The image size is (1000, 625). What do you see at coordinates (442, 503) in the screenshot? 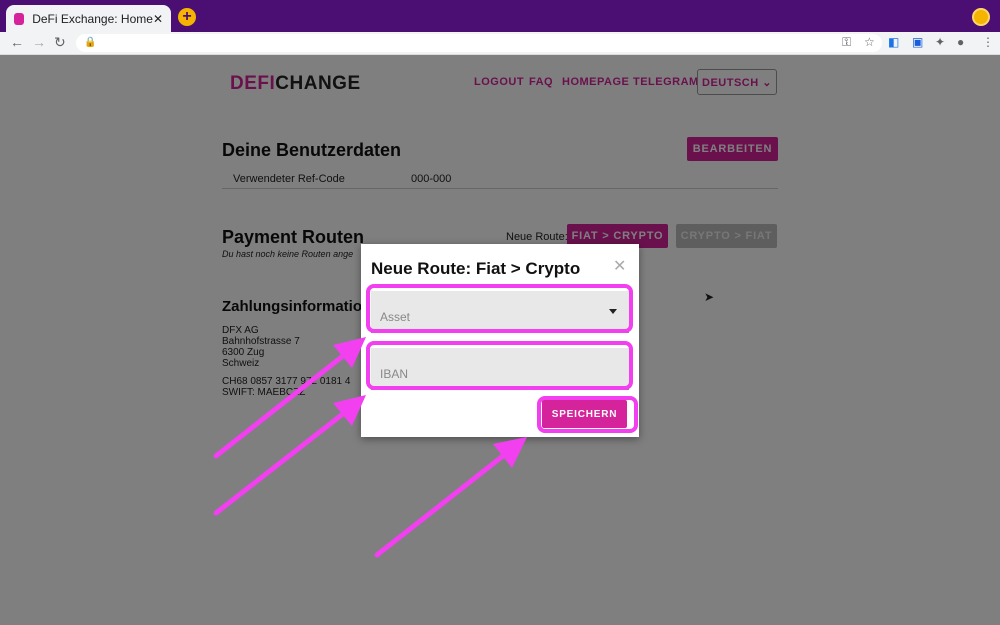
I see `arrow-to-save` at bounding box center [442, 503].